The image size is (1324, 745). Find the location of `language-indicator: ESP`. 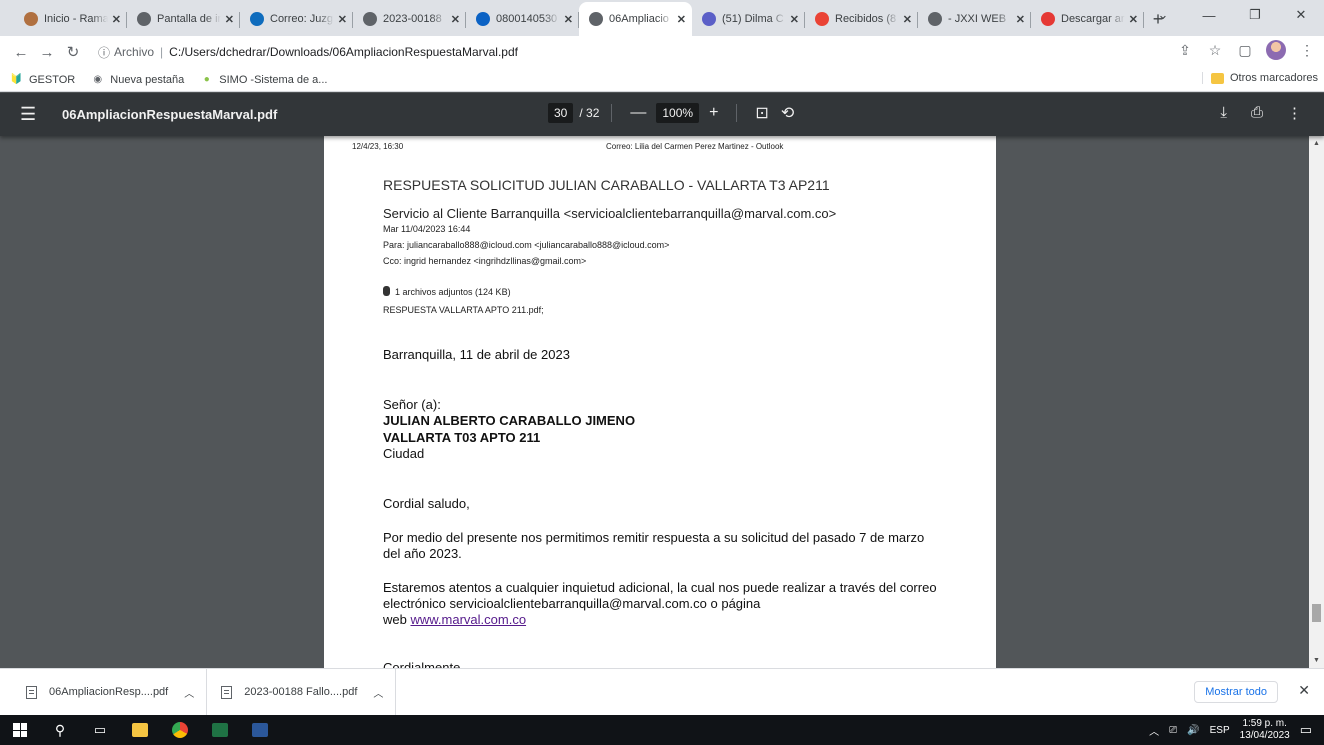

language-indicator: ESP is located at coordinates (1220, 730).